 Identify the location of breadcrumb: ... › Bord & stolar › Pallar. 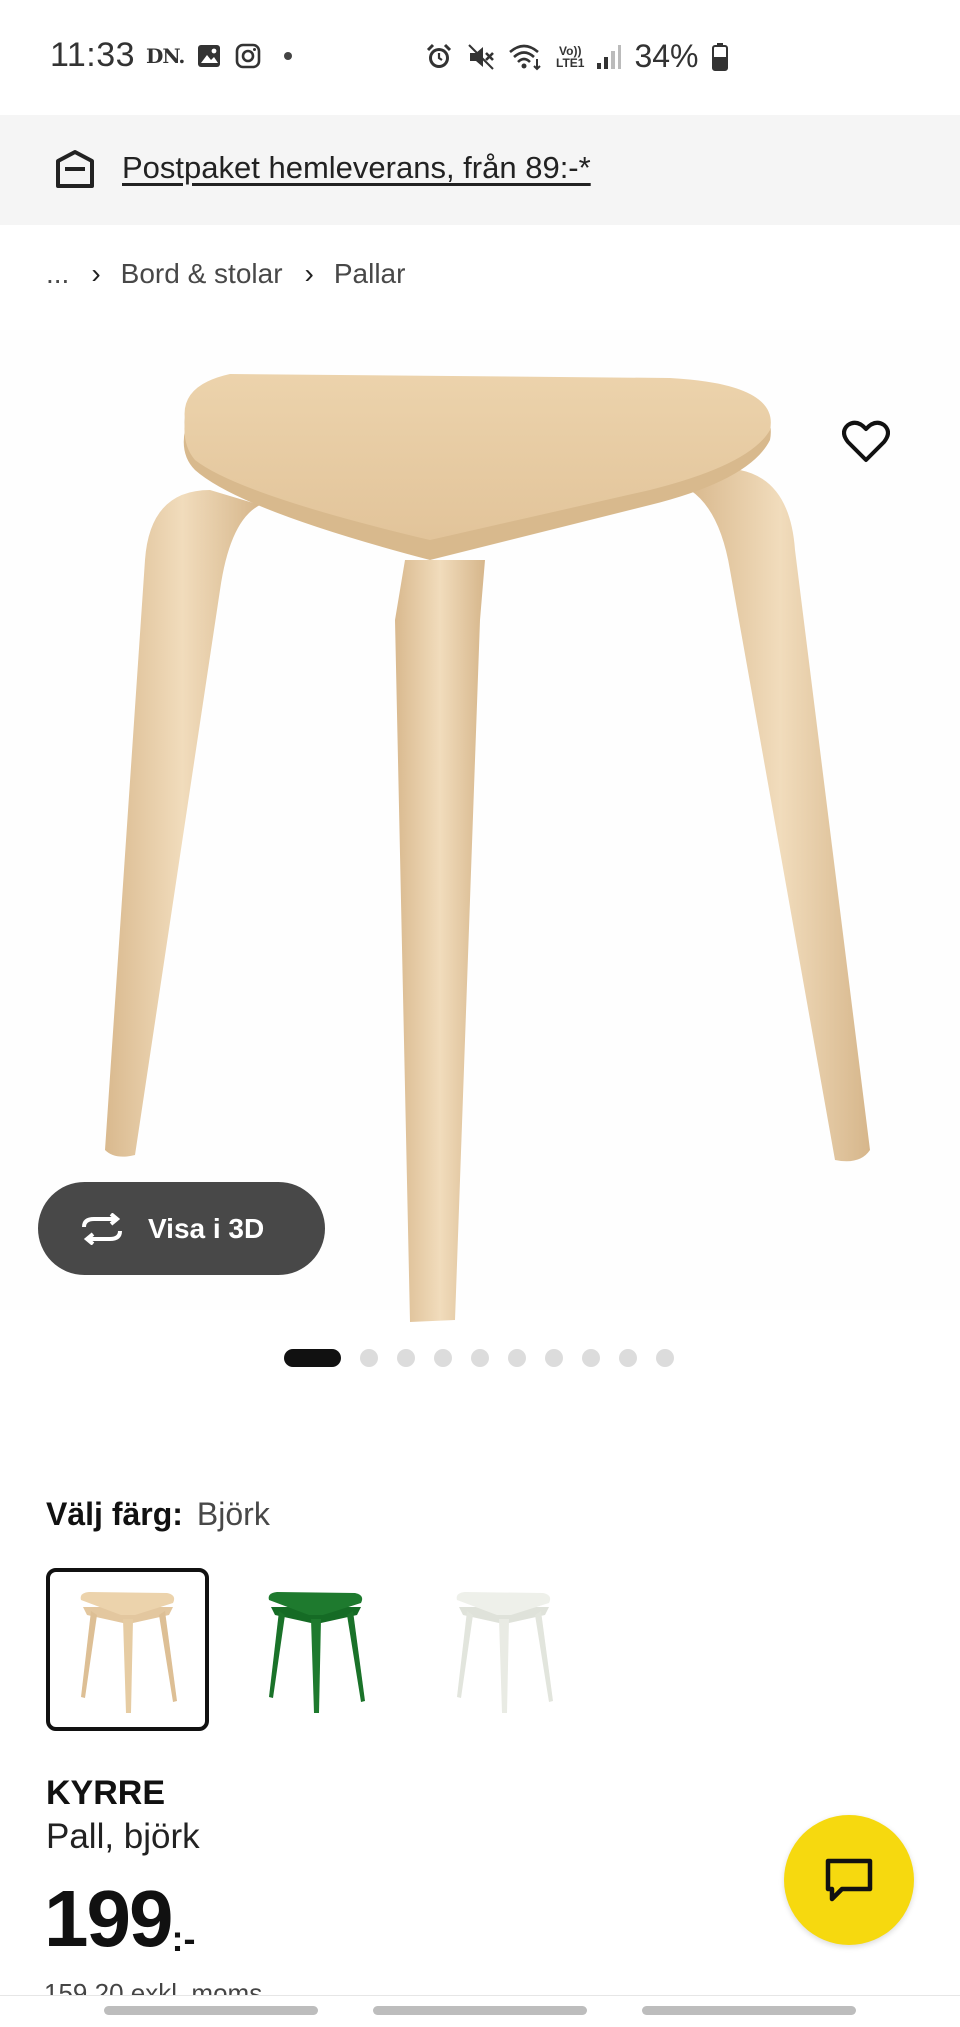
(225, 274).